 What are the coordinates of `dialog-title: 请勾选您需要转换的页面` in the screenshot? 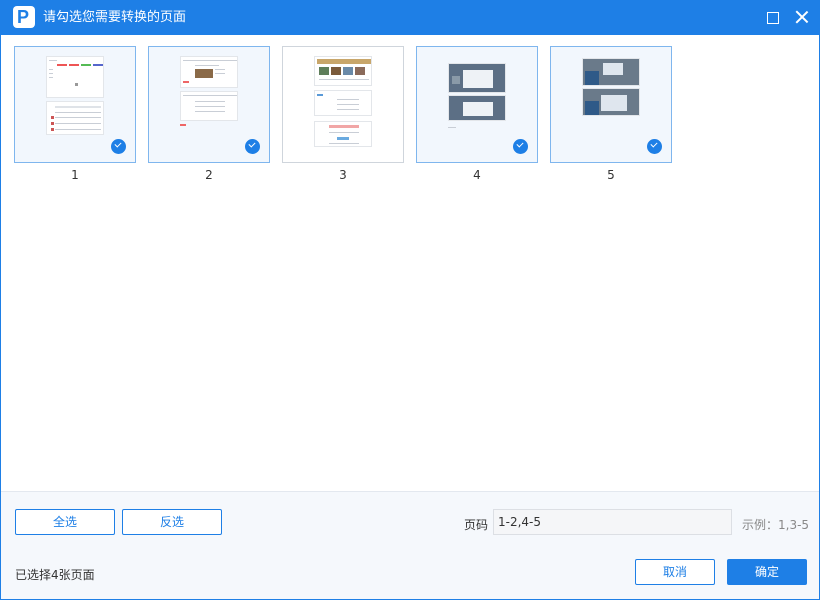 It's located at (115, 17).